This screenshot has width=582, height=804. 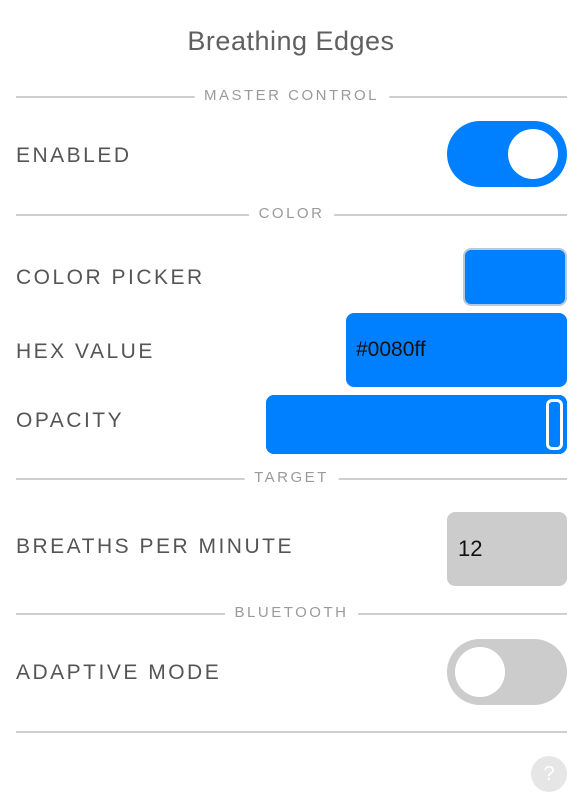 I want to click on hex-value-label: HEX VALUE, so click(x=85, y=351).